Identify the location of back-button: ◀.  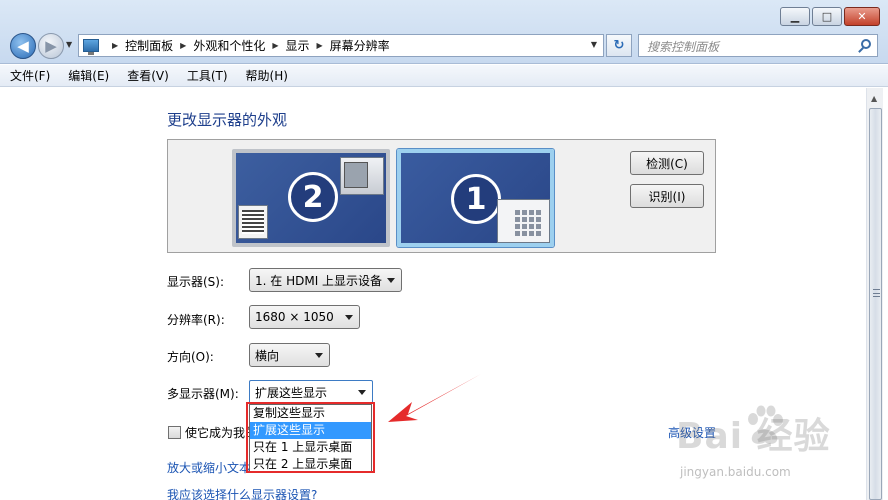
(23, 46).